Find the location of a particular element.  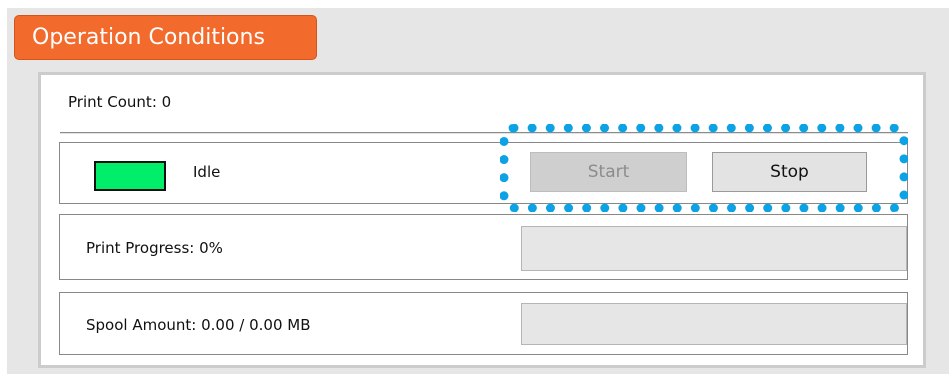

print-count-text: Print Count: 0 is located at coordinates (120, 102).